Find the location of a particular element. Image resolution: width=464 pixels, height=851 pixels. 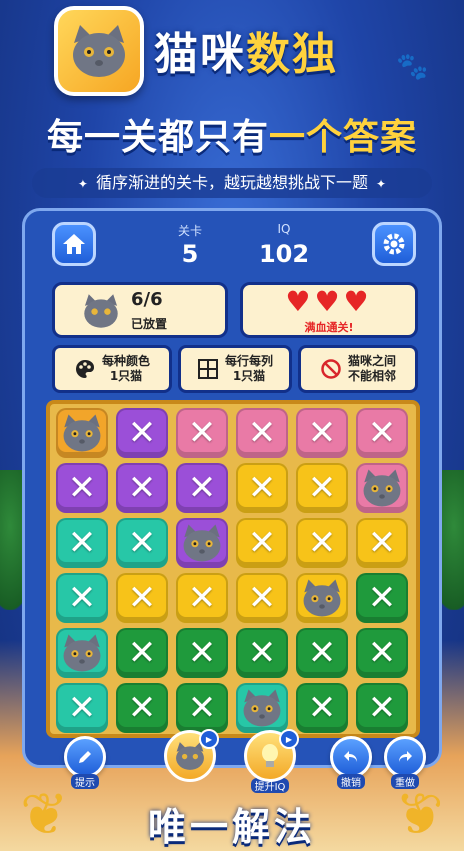

app-title: 猫咪数独 is located at coordinates (246, 50).